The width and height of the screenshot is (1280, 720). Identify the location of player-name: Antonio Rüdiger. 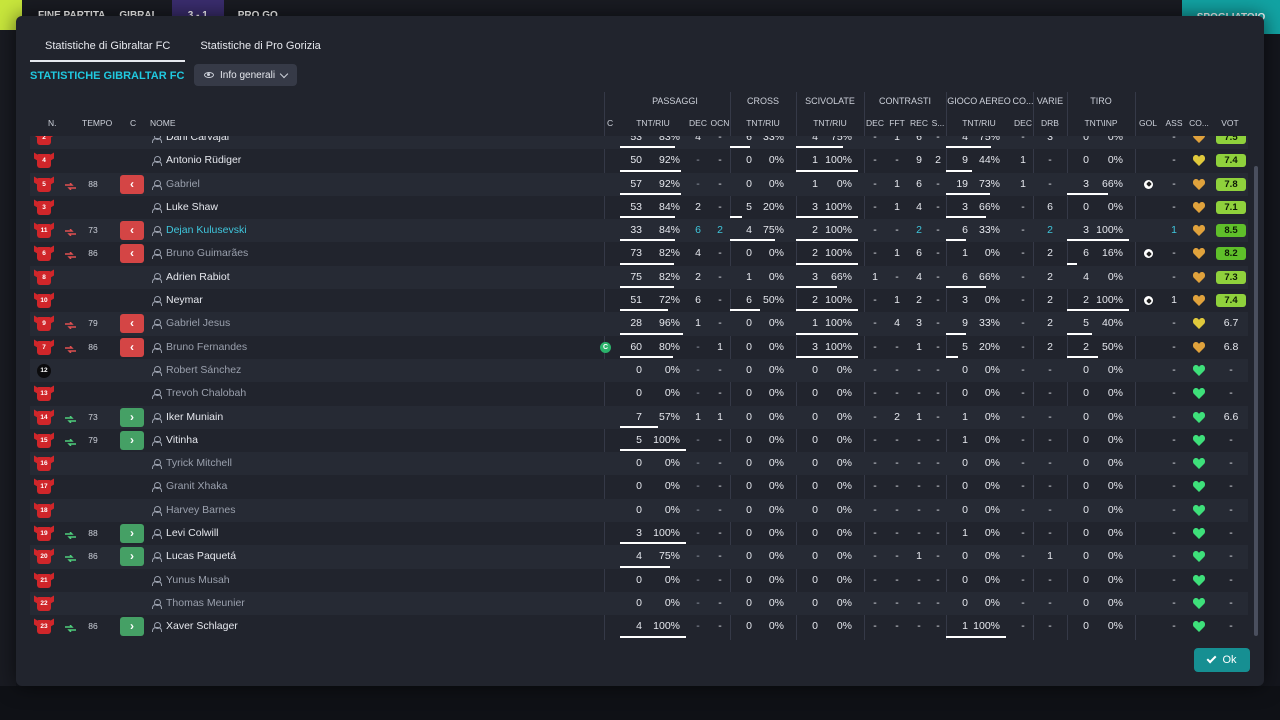
(203, 160).